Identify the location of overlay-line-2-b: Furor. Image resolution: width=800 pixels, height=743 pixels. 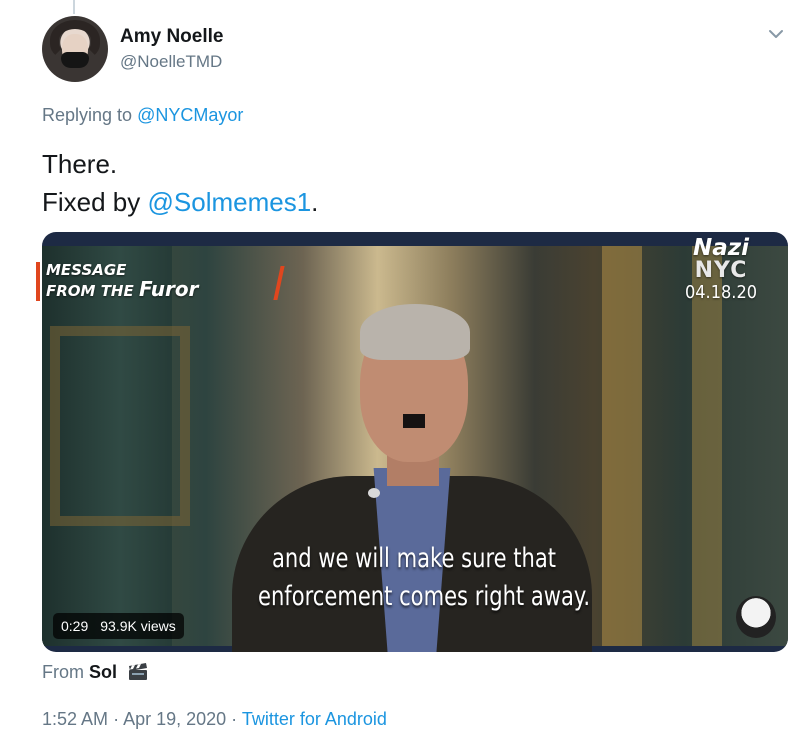
(168, 289).